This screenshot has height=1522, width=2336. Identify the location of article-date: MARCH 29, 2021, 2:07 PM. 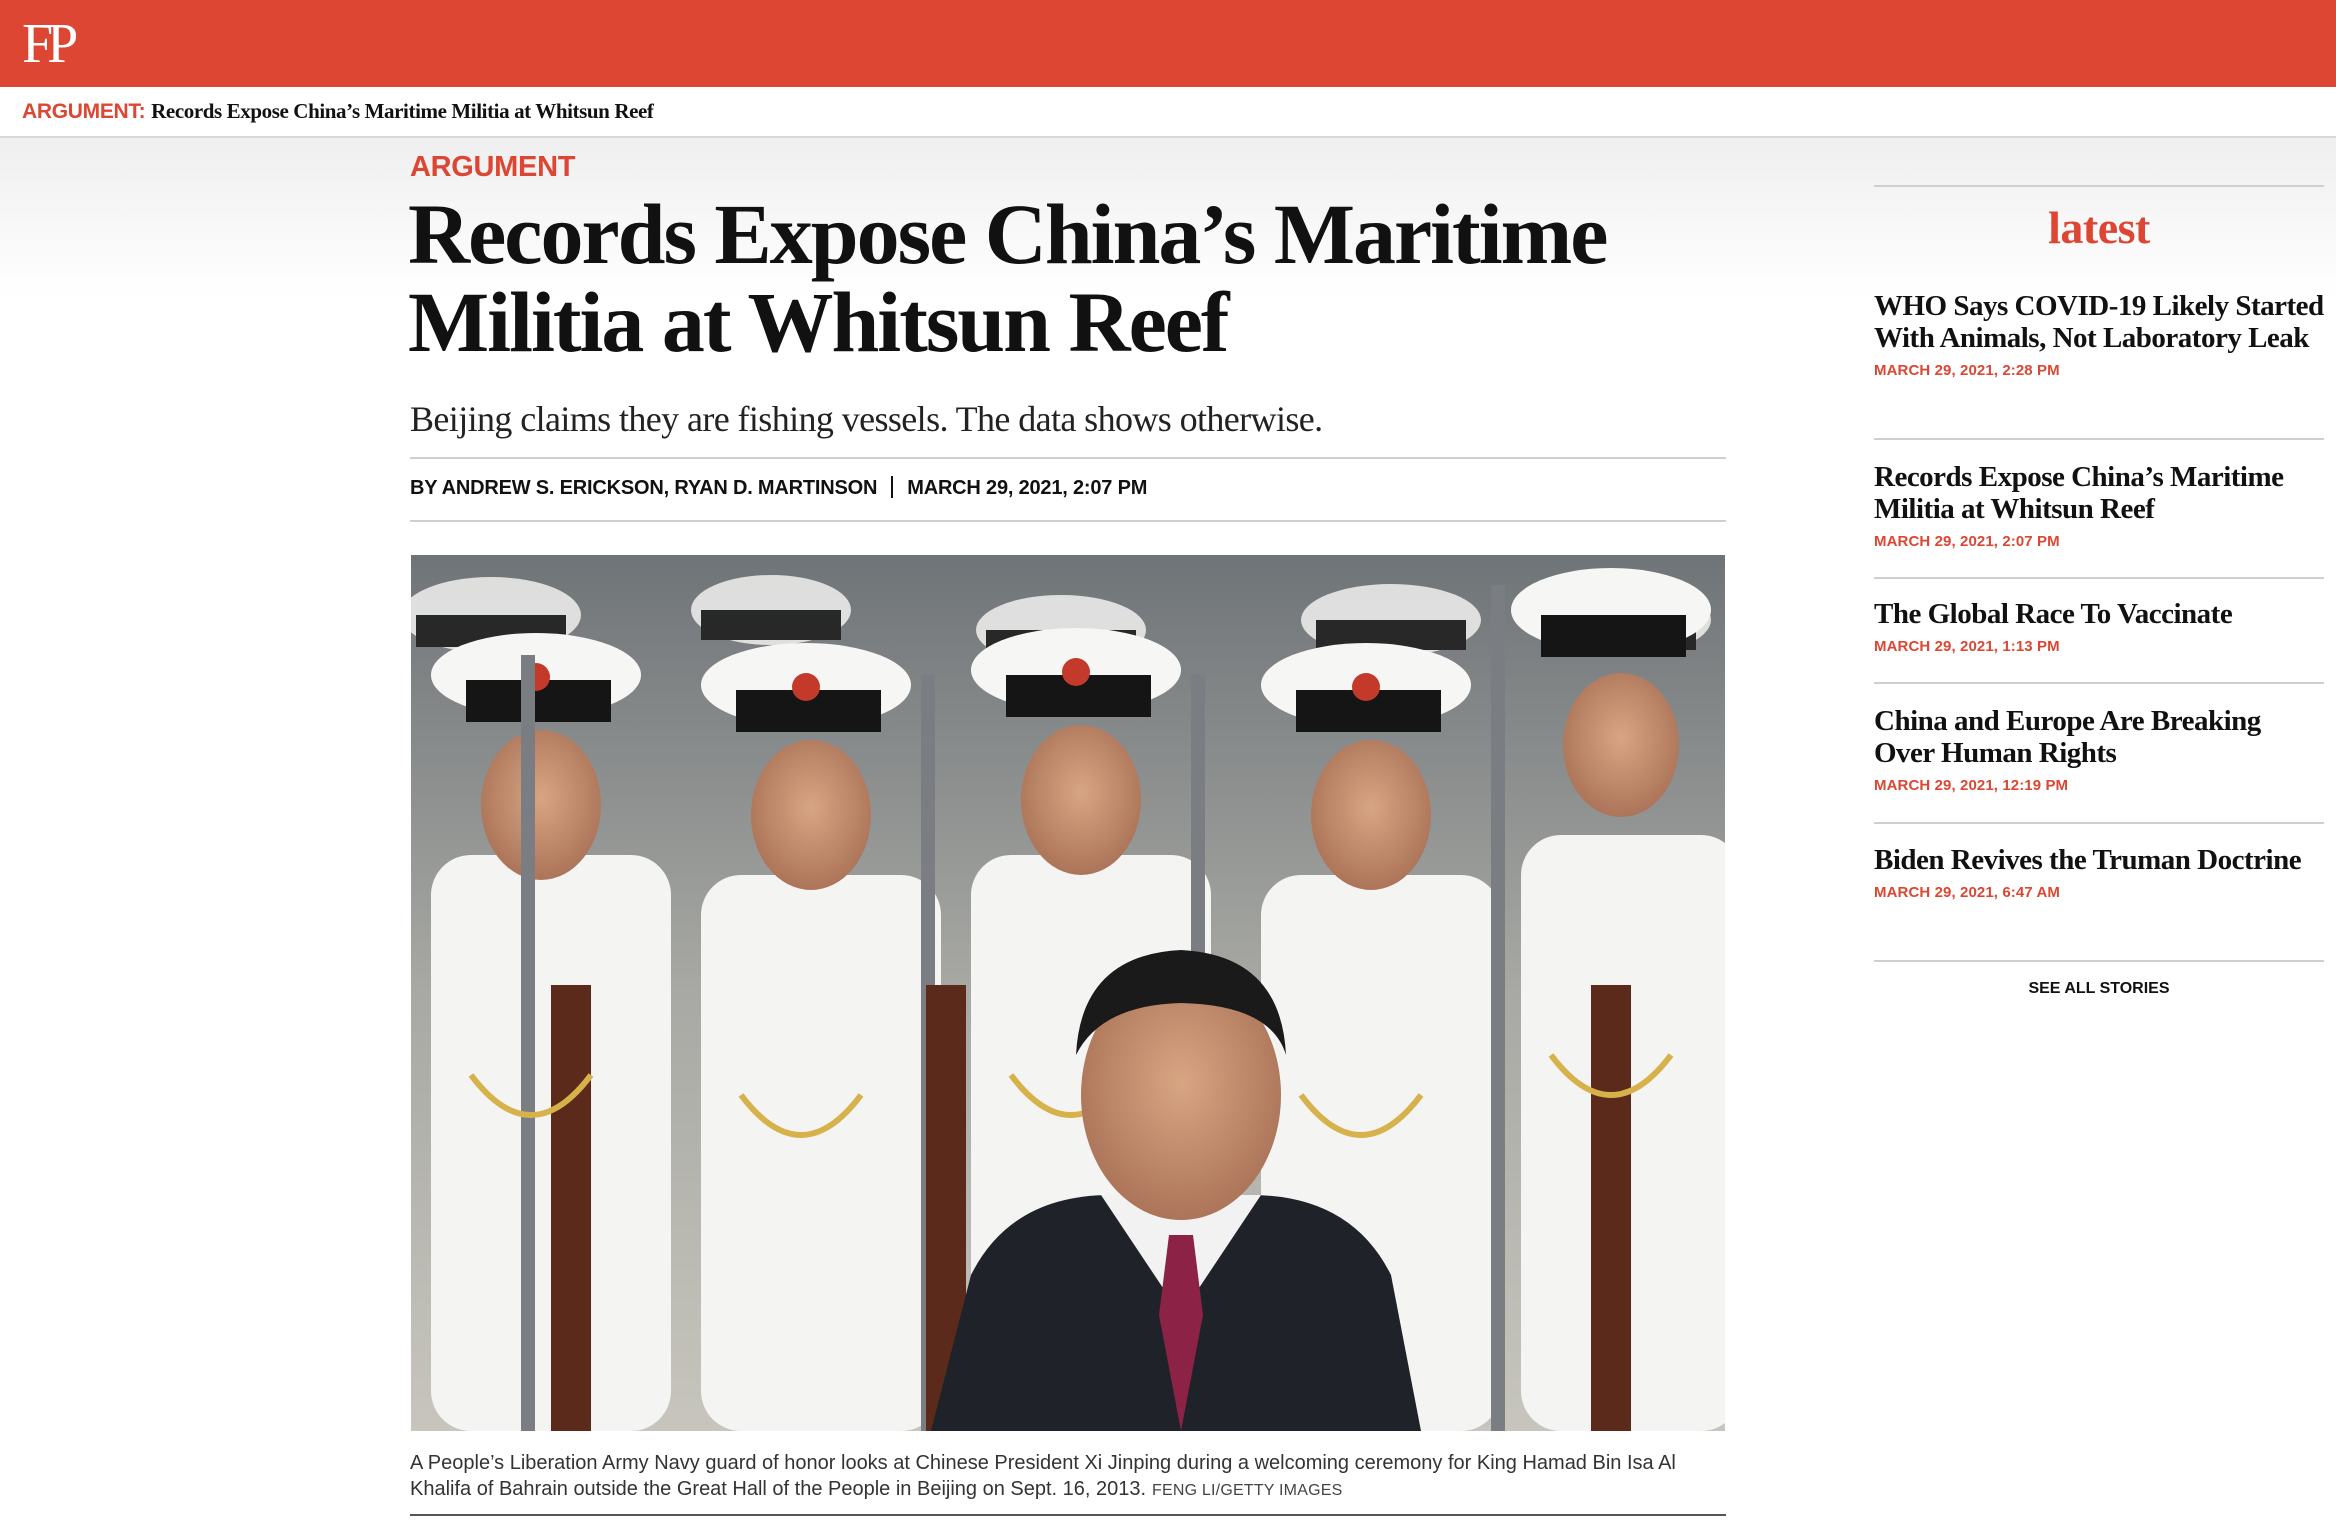
(1027, 488).